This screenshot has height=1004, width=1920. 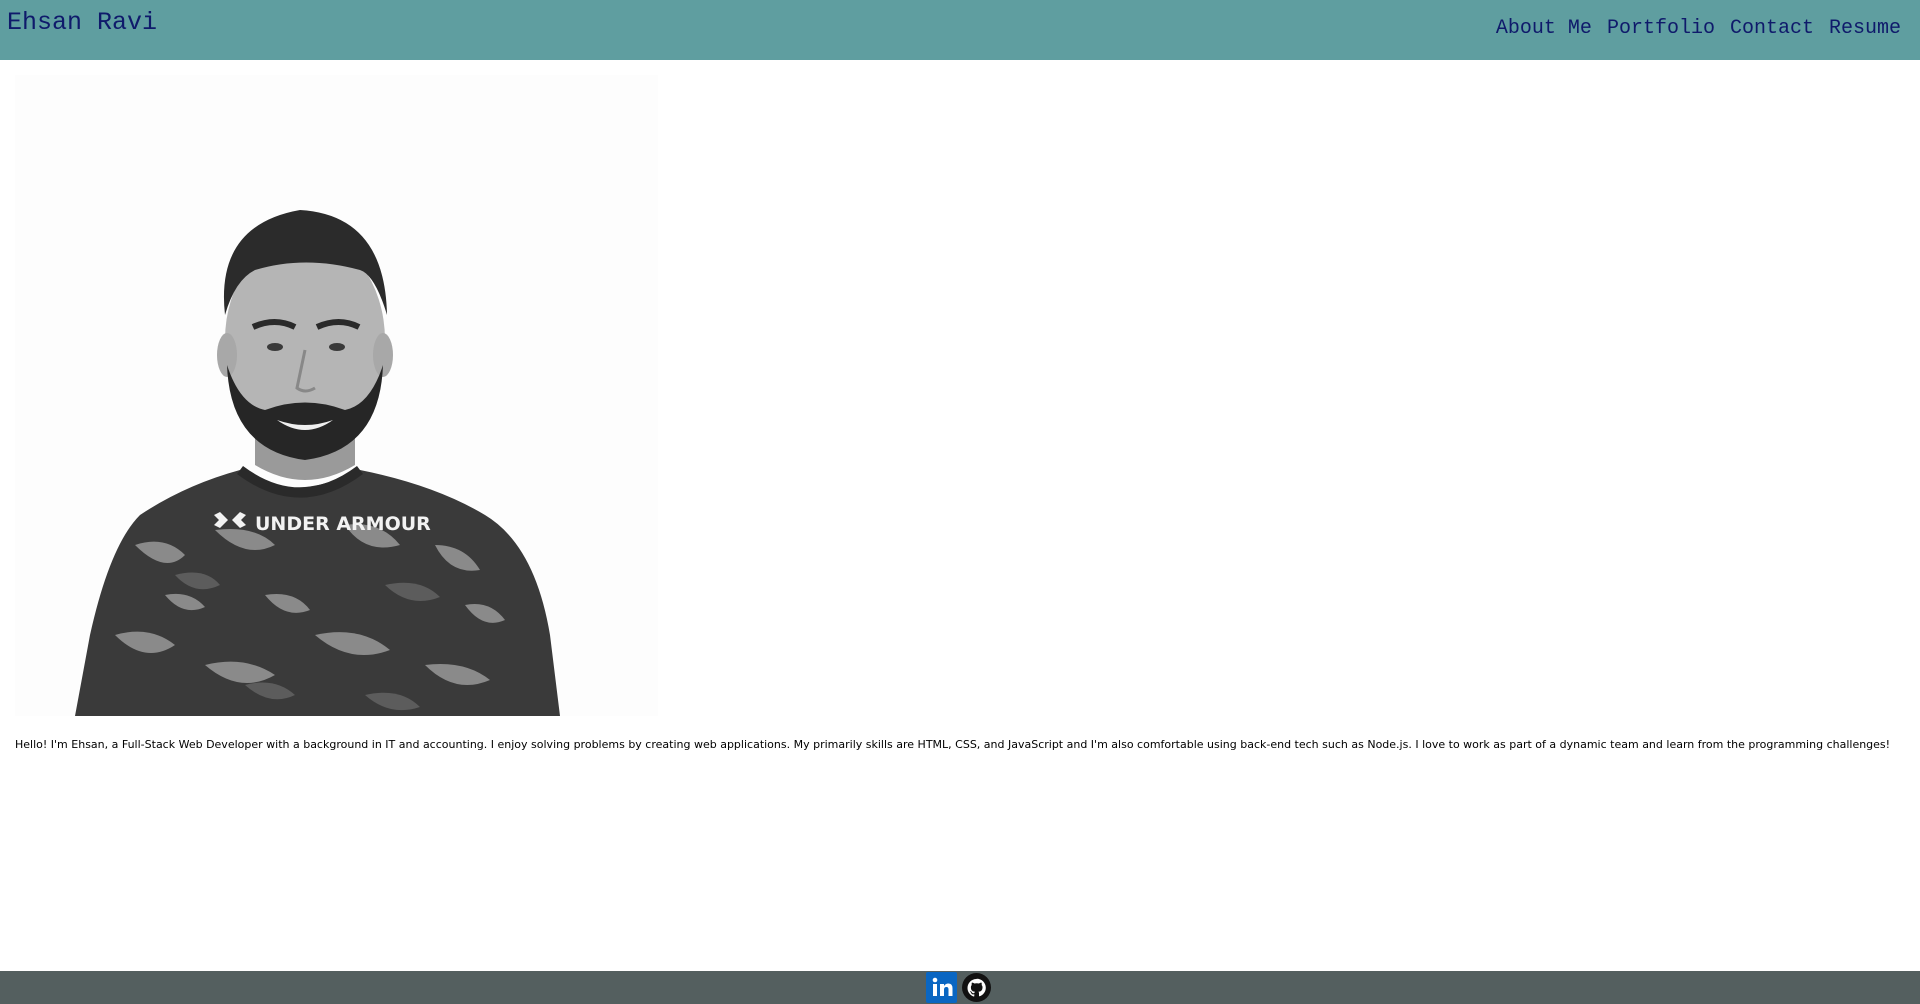 I want to click on linkedin-icon, so click(x=941, y=987).